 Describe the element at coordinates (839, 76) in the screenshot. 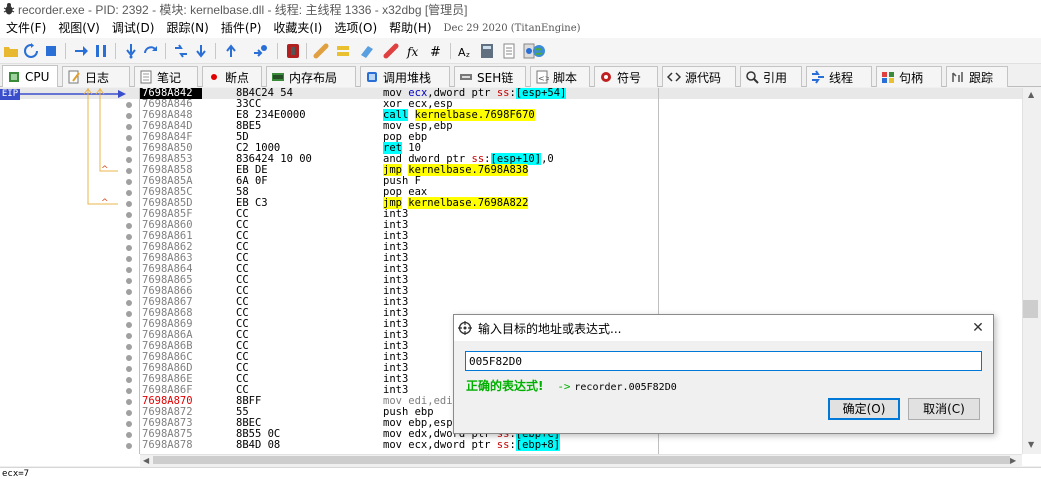

I see `tab-threads: 线程` at that location.